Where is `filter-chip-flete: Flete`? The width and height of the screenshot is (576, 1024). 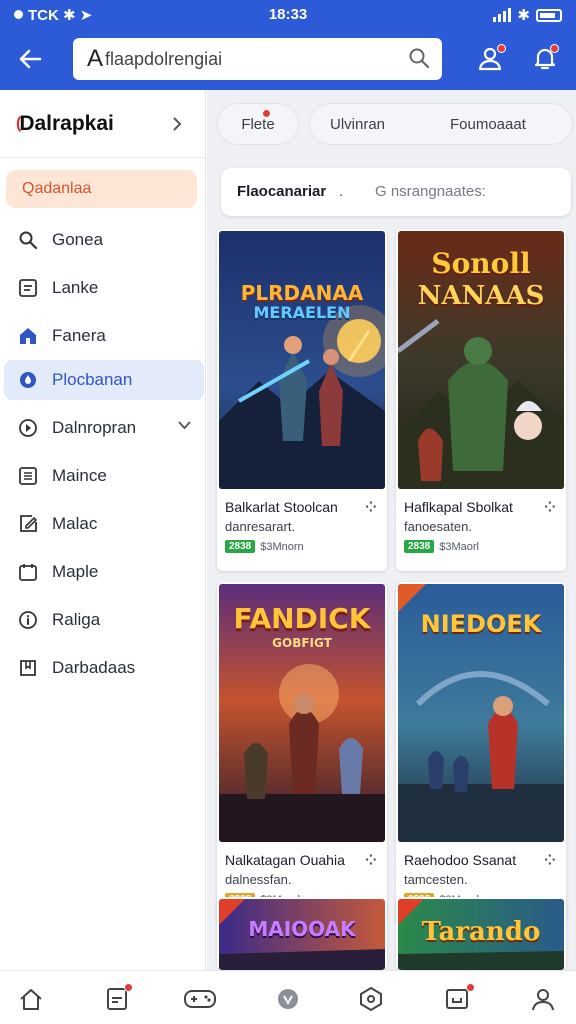
filter-chip-flete: Flete is located at coordinates (258, 124).